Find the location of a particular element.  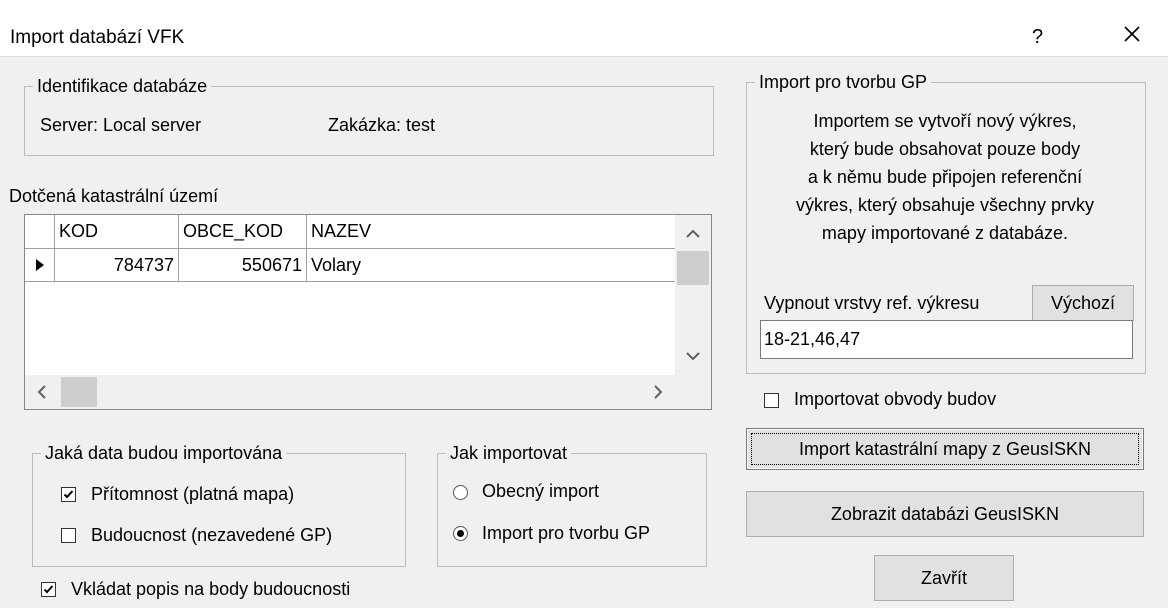

scroll-corner is located at coordinates (693, 392).